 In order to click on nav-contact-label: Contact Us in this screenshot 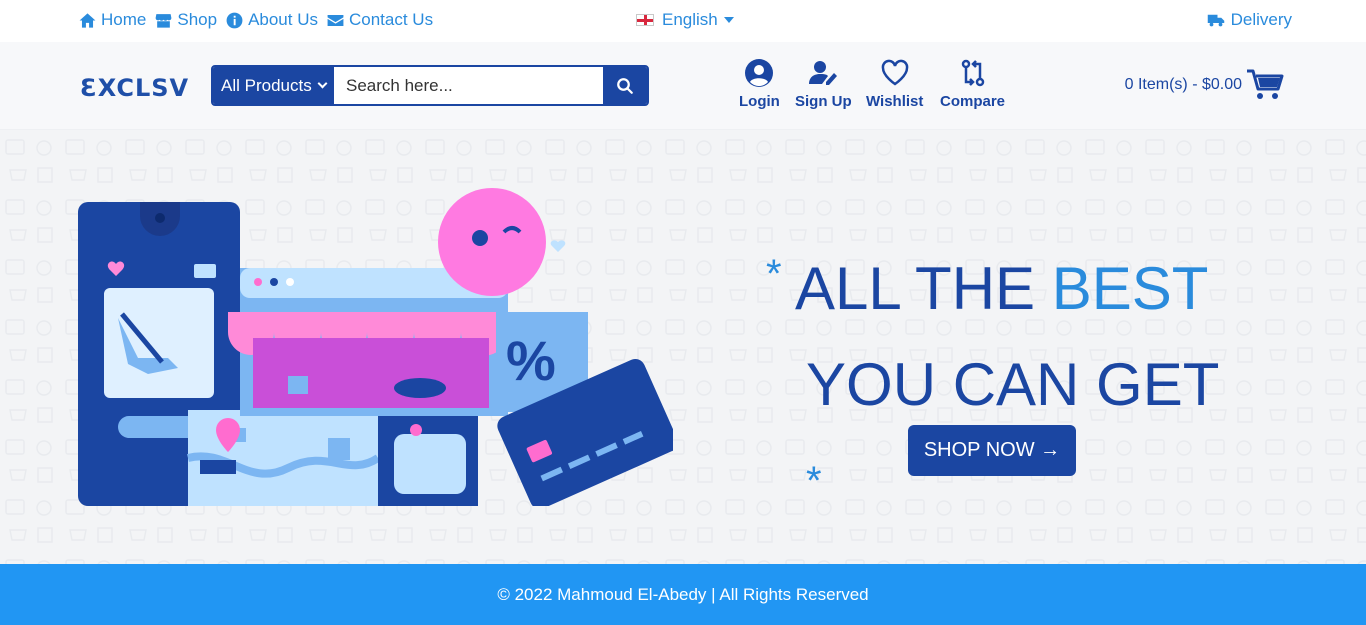, I will do `click(391, 19)`.